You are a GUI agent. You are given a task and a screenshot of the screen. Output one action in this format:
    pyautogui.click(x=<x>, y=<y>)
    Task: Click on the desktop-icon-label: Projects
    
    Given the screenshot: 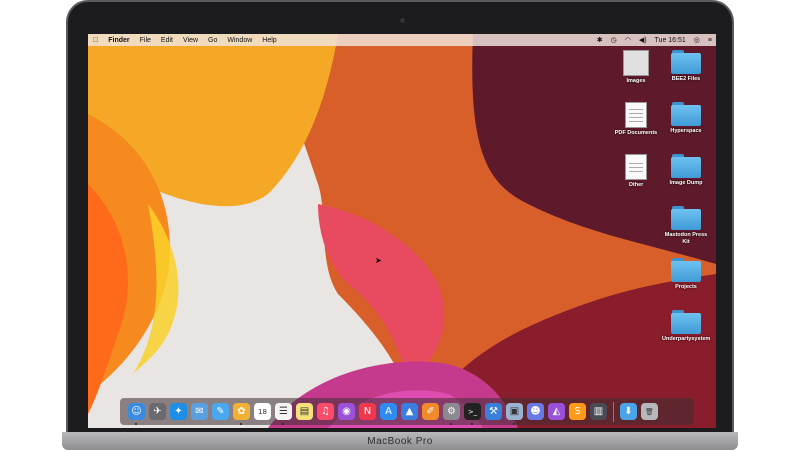 What is the action you would take?
    pyautogui.click(x=686, y=287)
    